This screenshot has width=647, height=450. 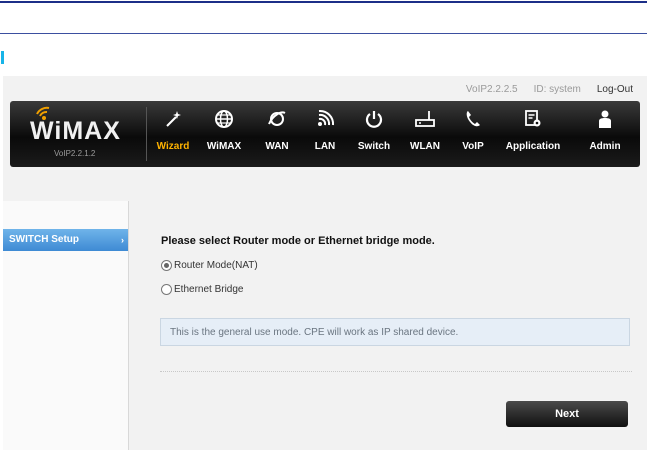 What do you see at coordinates (533, 146) in the screenshot?
I see `nav-label: Application` at bounding box center [533, 146].